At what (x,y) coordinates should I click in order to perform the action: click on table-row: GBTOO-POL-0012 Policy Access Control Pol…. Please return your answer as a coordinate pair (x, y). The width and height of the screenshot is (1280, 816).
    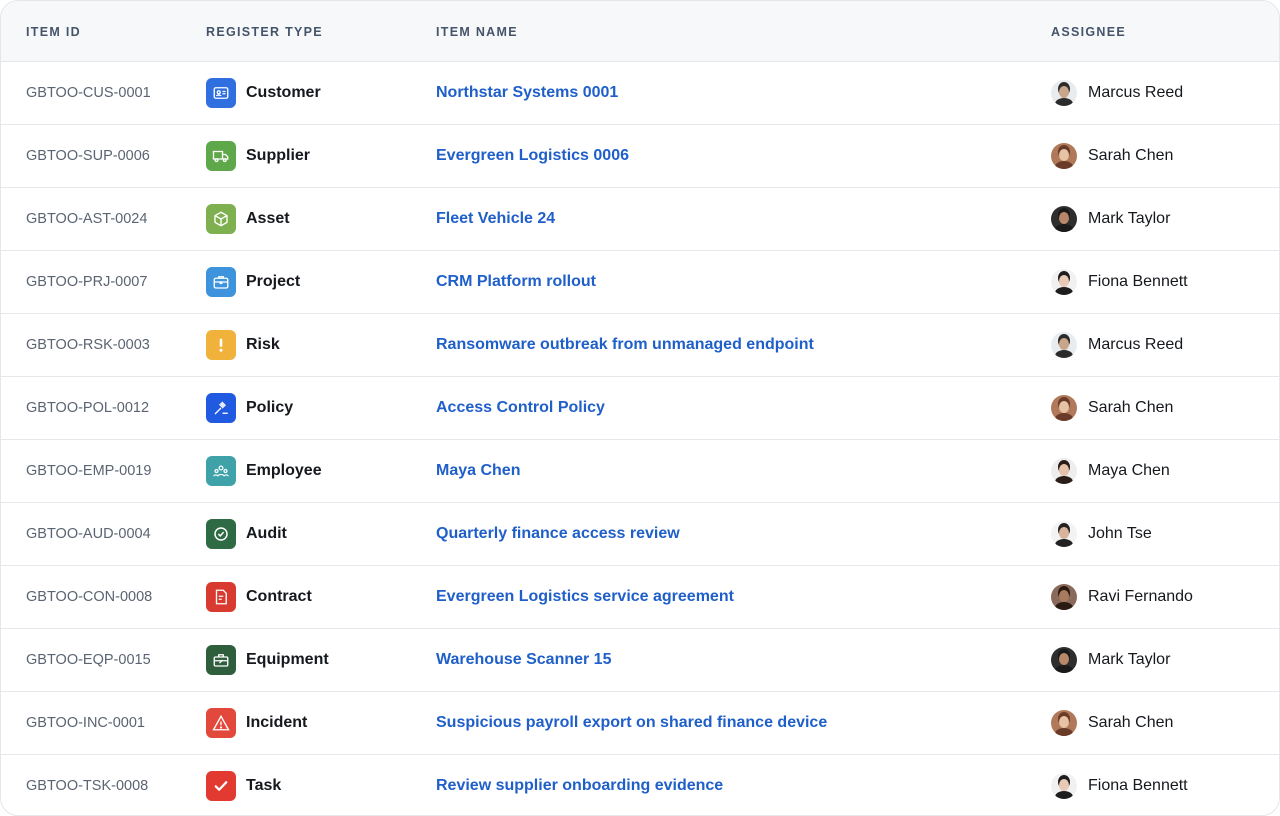
    Looking at the image, I should click on (640, 408).